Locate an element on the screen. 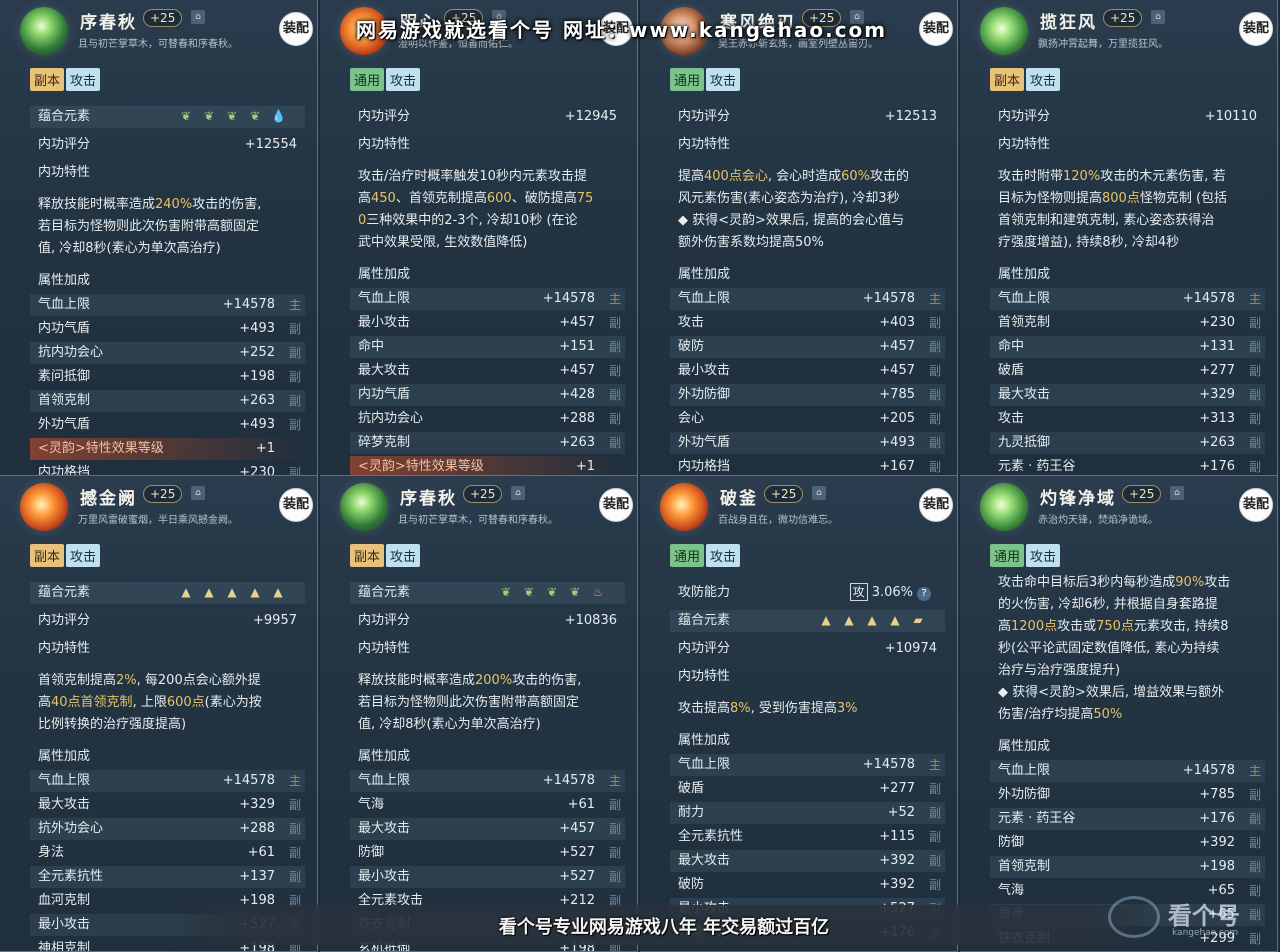 This screenshot has height=952, width=1280. desc-text: 攻击的木元素伤害, 若 is located at coordinates (1163, 176).